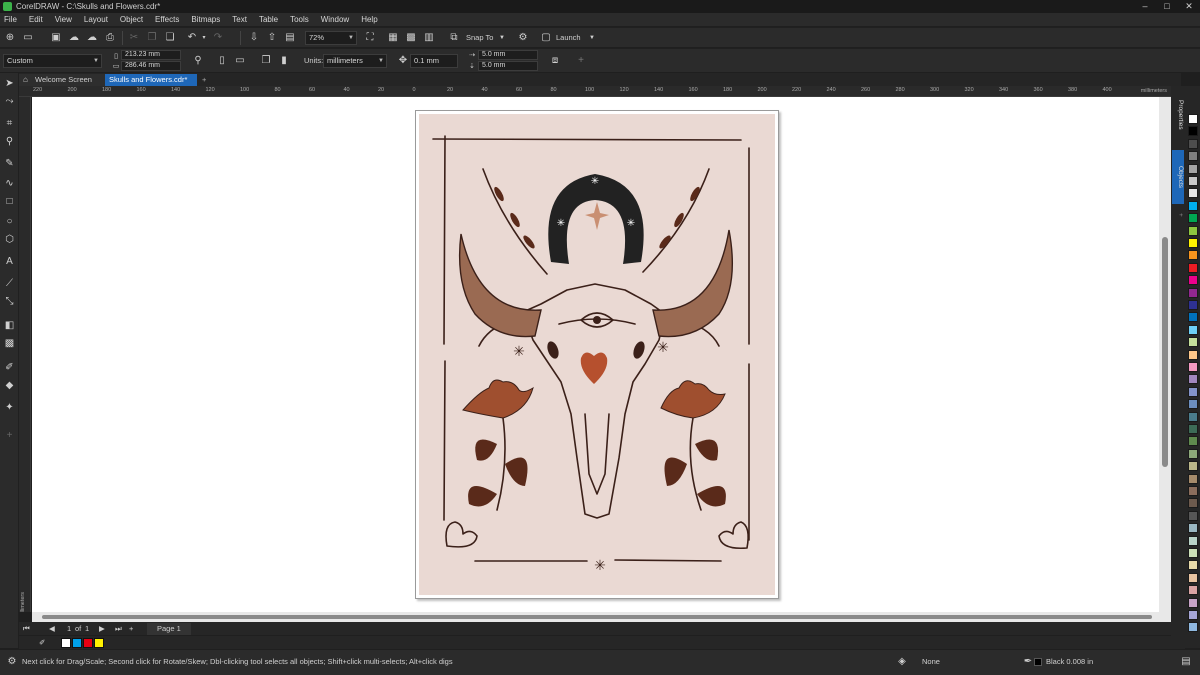 The width and height of the screenshot is (1200, 675). What do you see at coordinates (9, 163) in the screenshot?
I see `freehand-tool-icon: ✎` at bounding box center [9, 163].